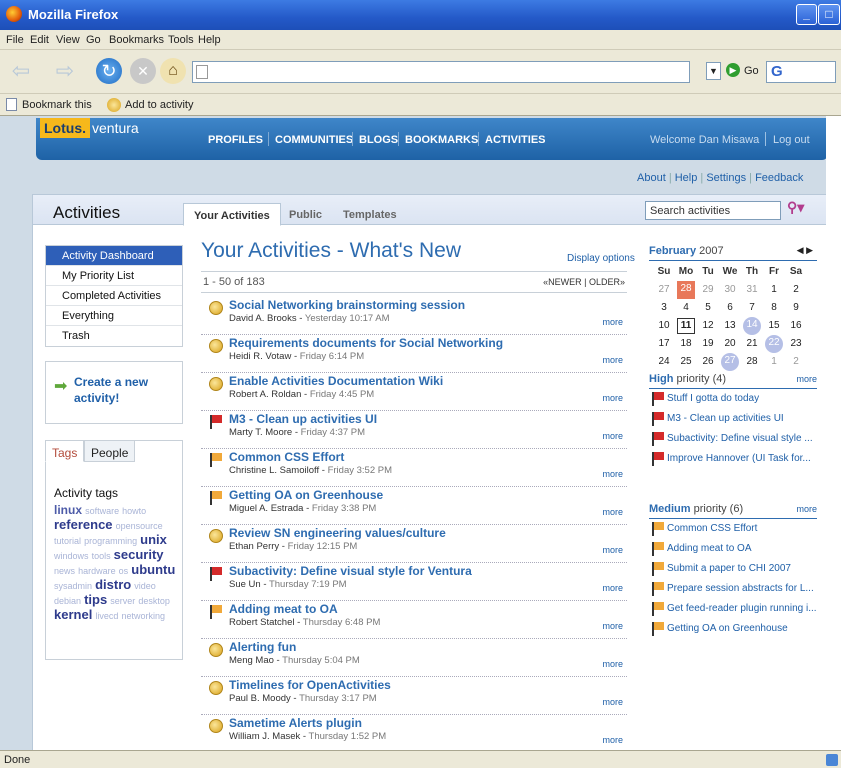 Image resolution: width=841 pixels, height=768 pixels. Describe the element at coordinates (664, 307) in the screenshot. I see `calendar-day: 3` at that location.